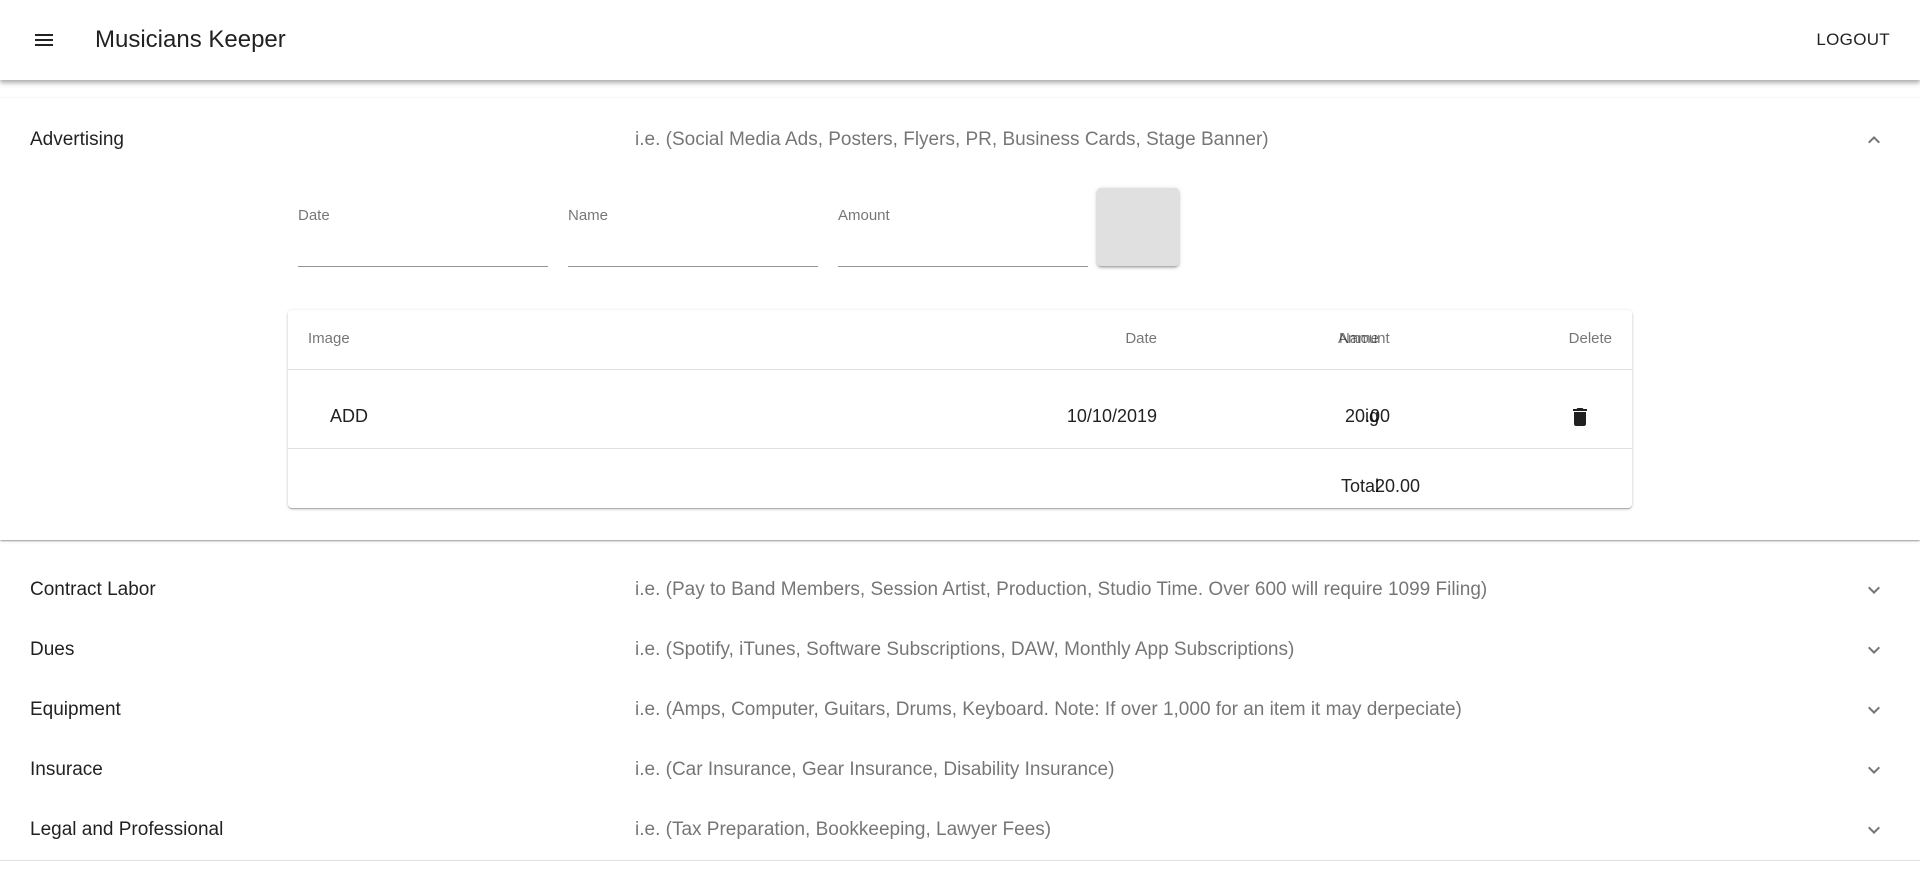 This screenshot has width=1920, height=882. What do you see at coordinates (1853, 40) in the screenshot?
I see `logout-button: LOGOUT` at bounding box center [1853, 40].